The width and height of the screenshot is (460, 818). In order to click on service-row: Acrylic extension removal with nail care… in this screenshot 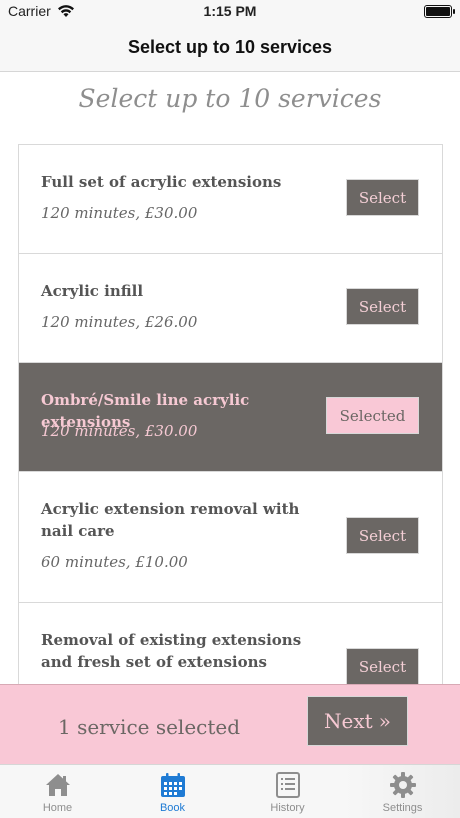, I will do `click(230, 537)`.